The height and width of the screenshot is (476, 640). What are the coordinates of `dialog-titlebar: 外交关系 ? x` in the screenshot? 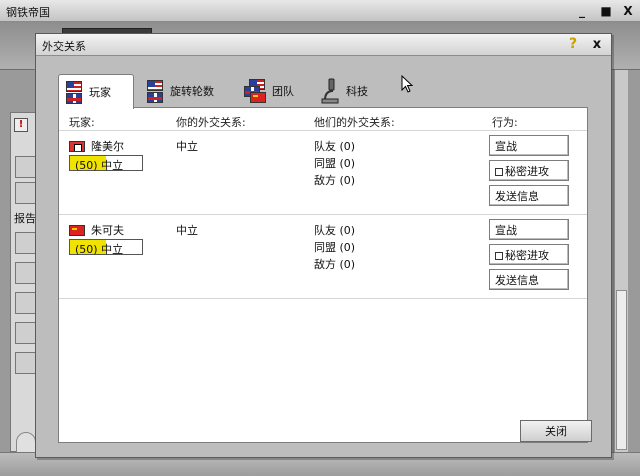 It's located at (323, 45).